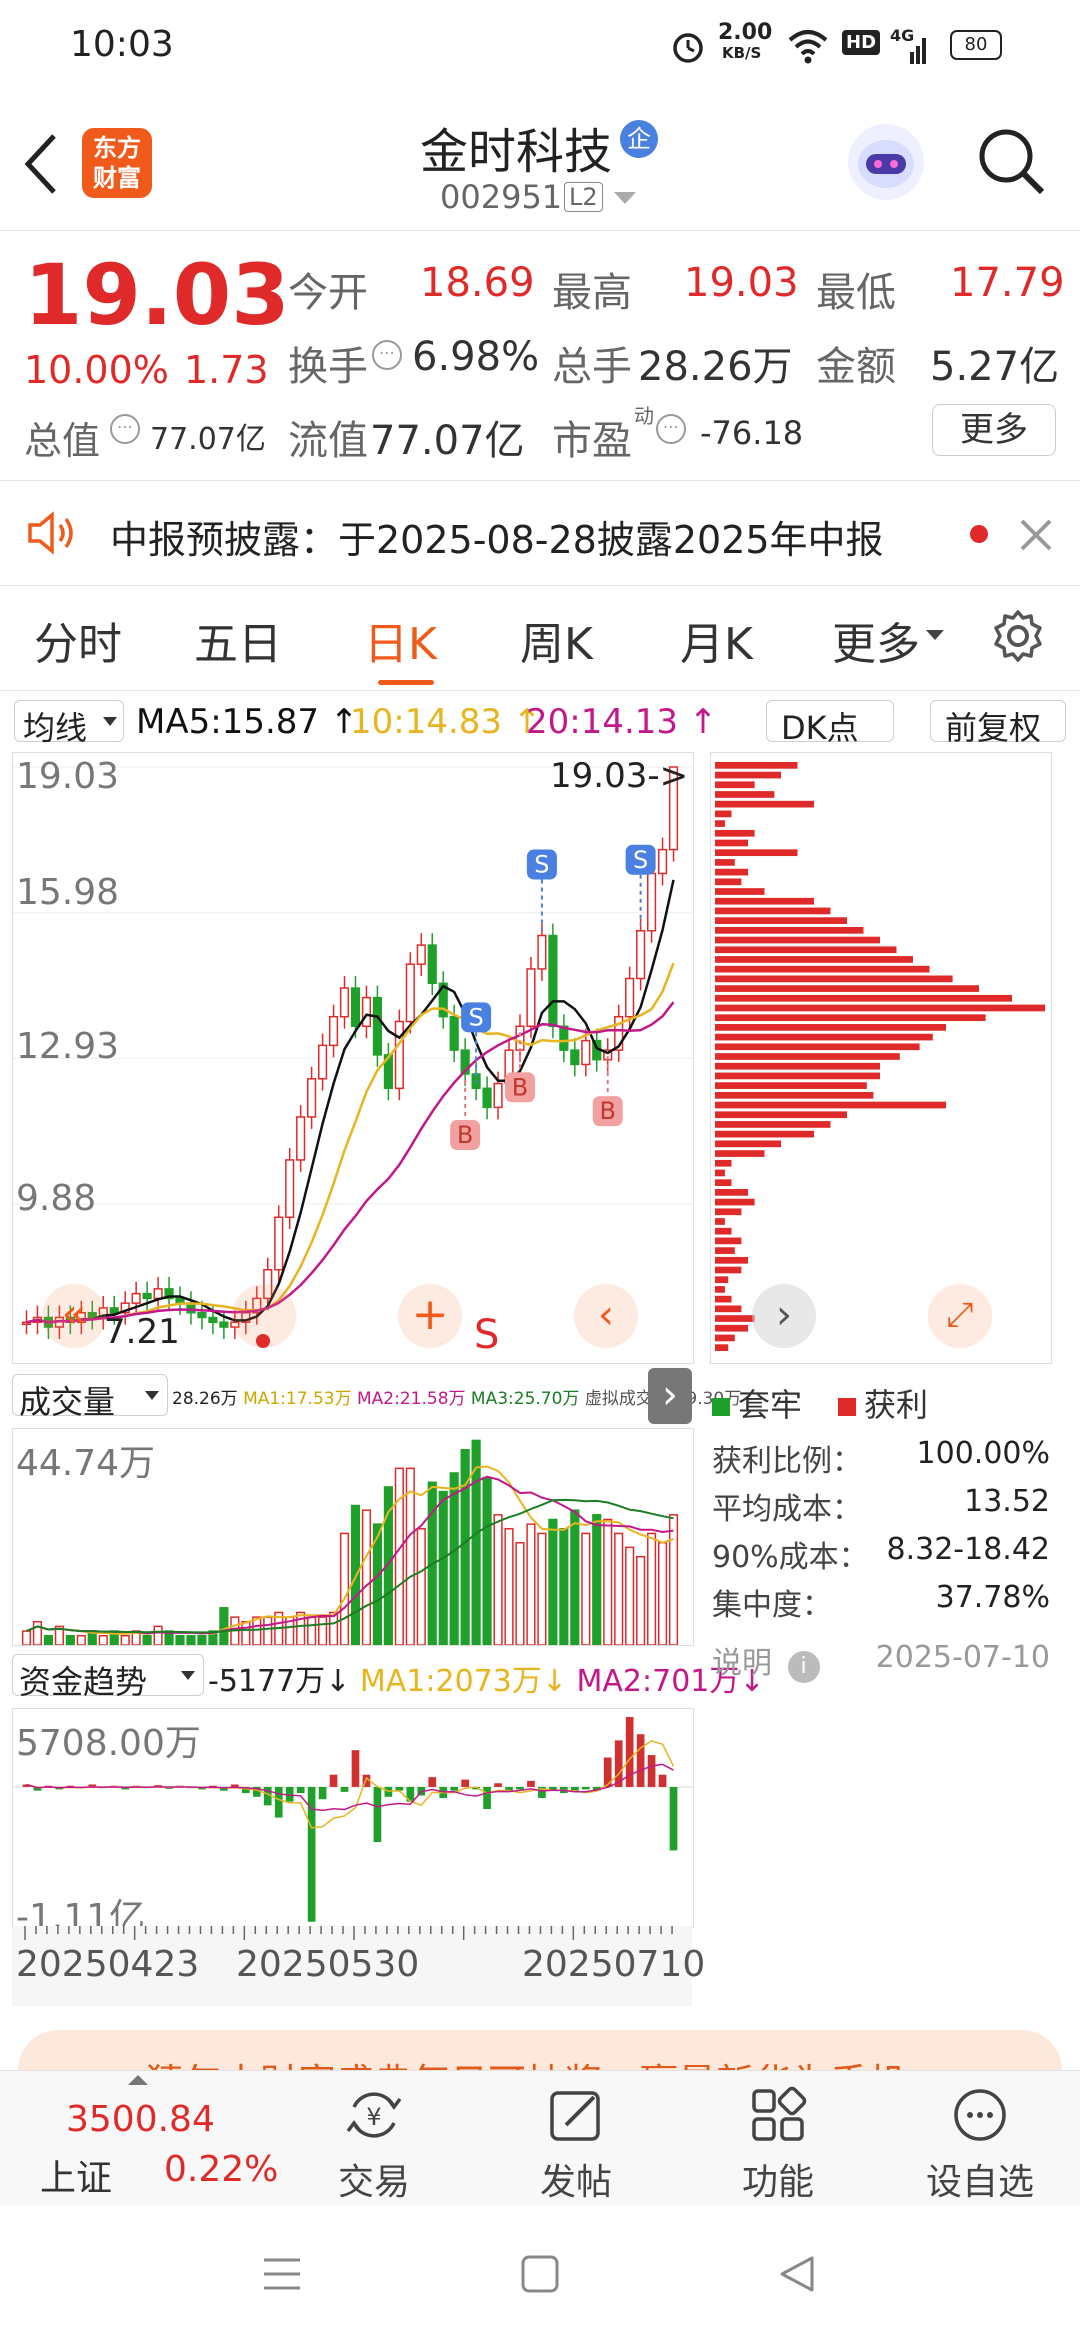  What do you see at coordinates (90, 1397) in the screenshot?
I see `volume-selector: 成交量` at bounding box center [90, 1397].